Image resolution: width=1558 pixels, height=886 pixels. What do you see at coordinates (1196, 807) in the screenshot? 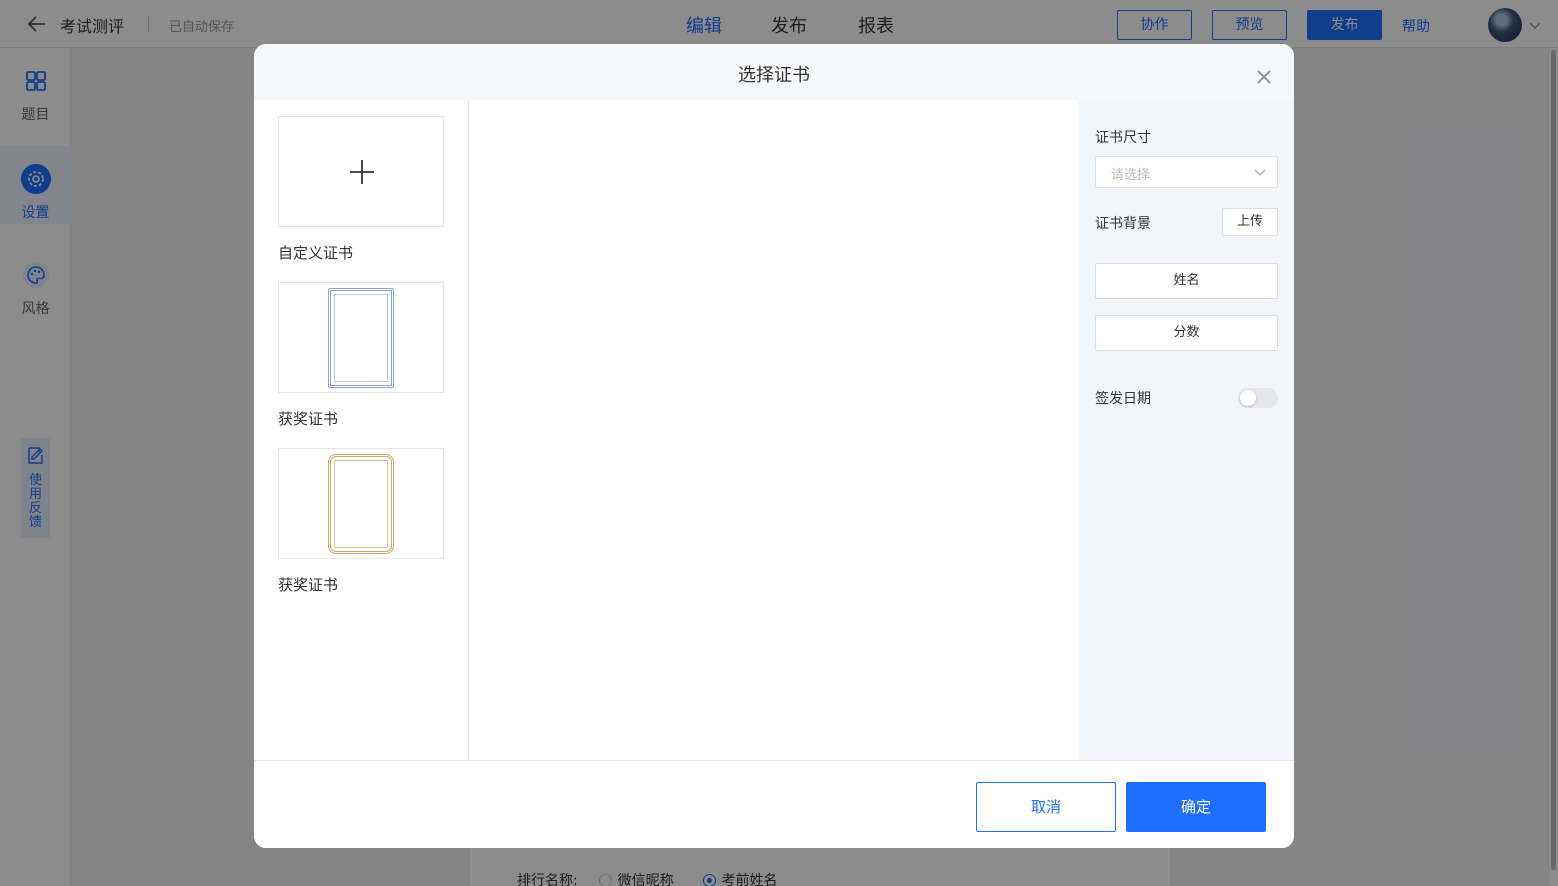
I see `confirm-button: 确定` at bounding box center [1196, 807].